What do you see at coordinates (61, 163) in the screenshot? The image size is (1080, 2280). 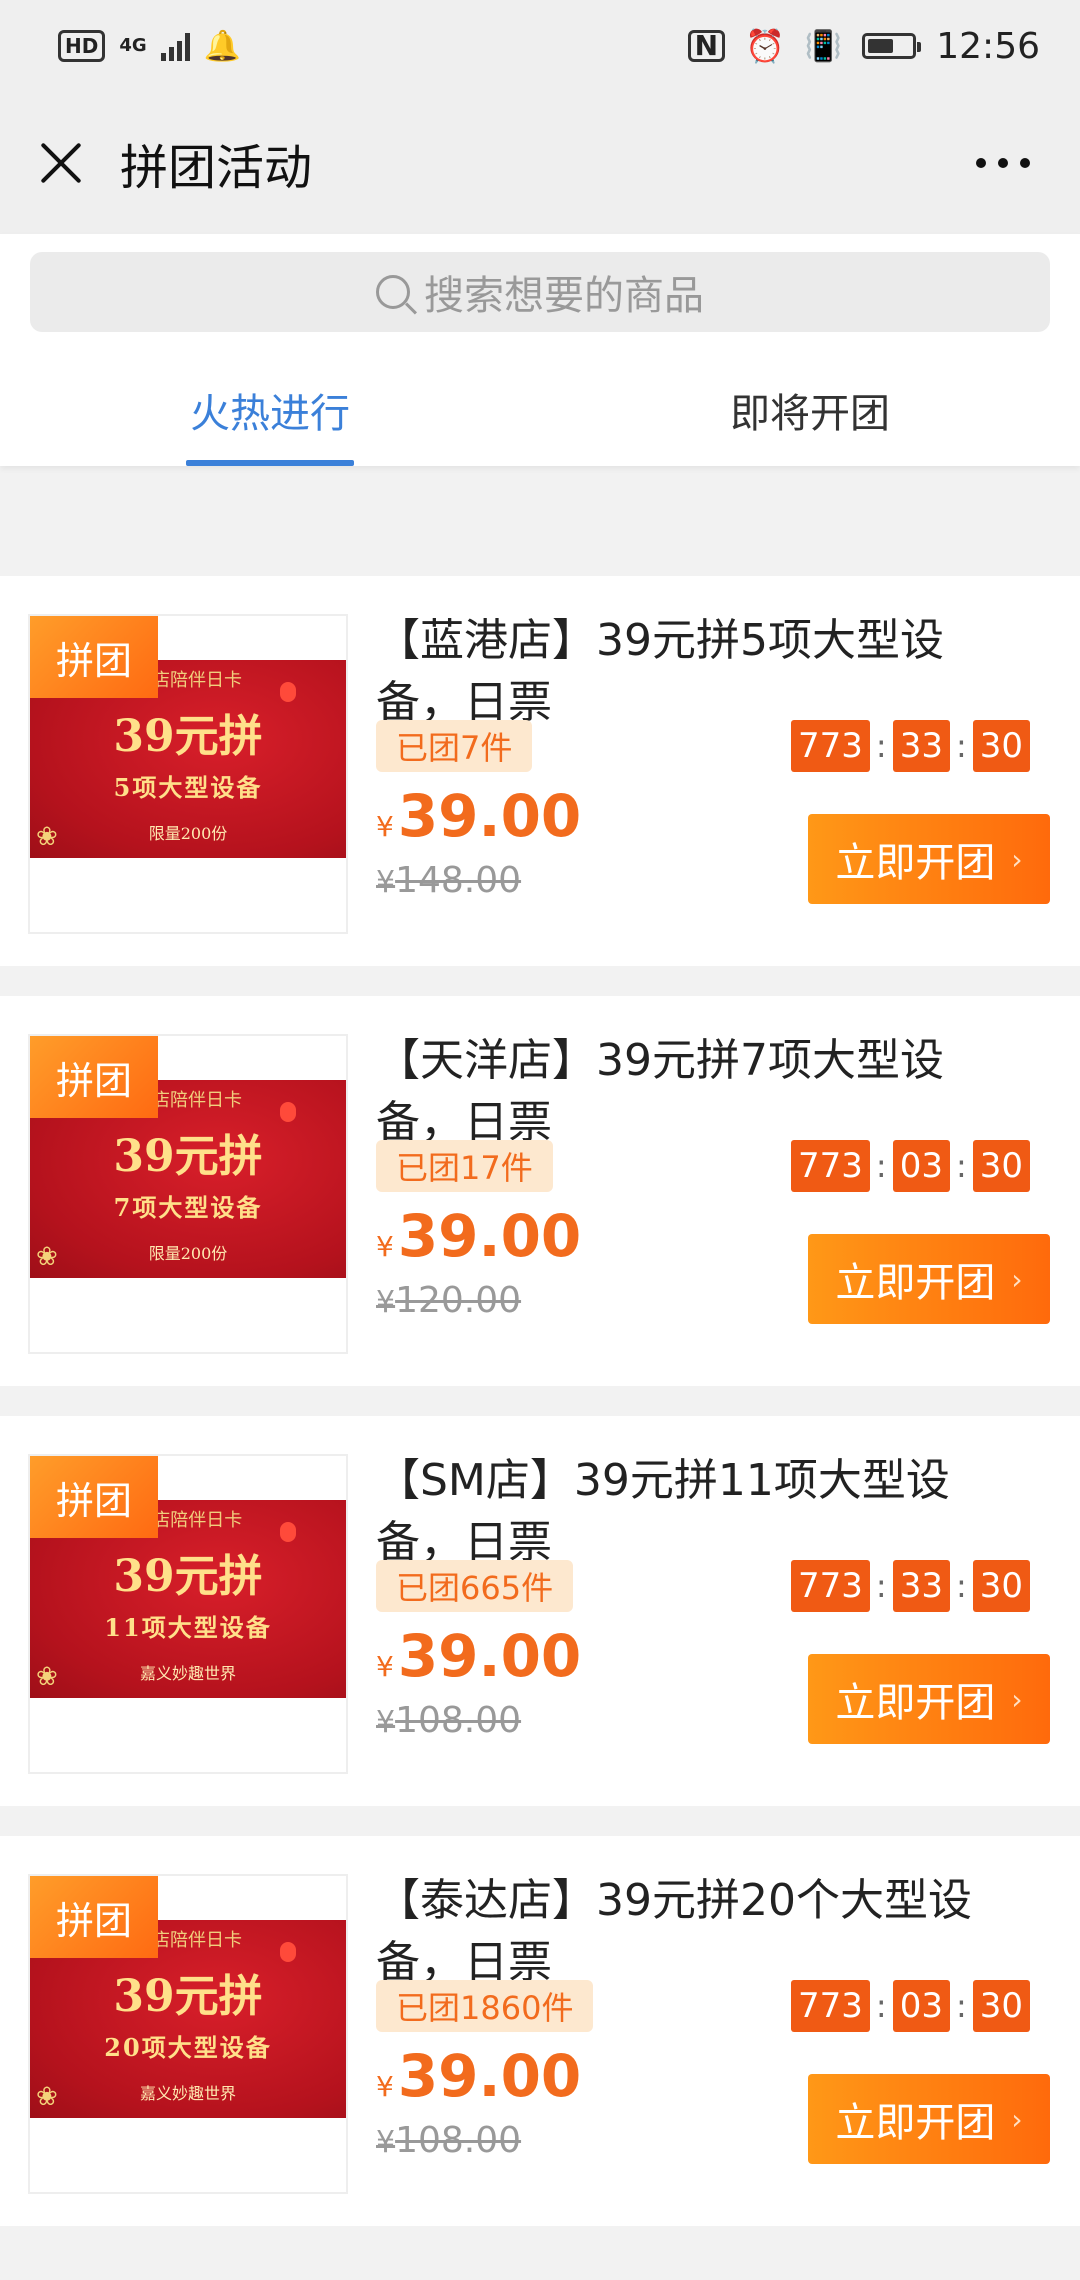 I see `close-icon` at bounding box center [61, 163].